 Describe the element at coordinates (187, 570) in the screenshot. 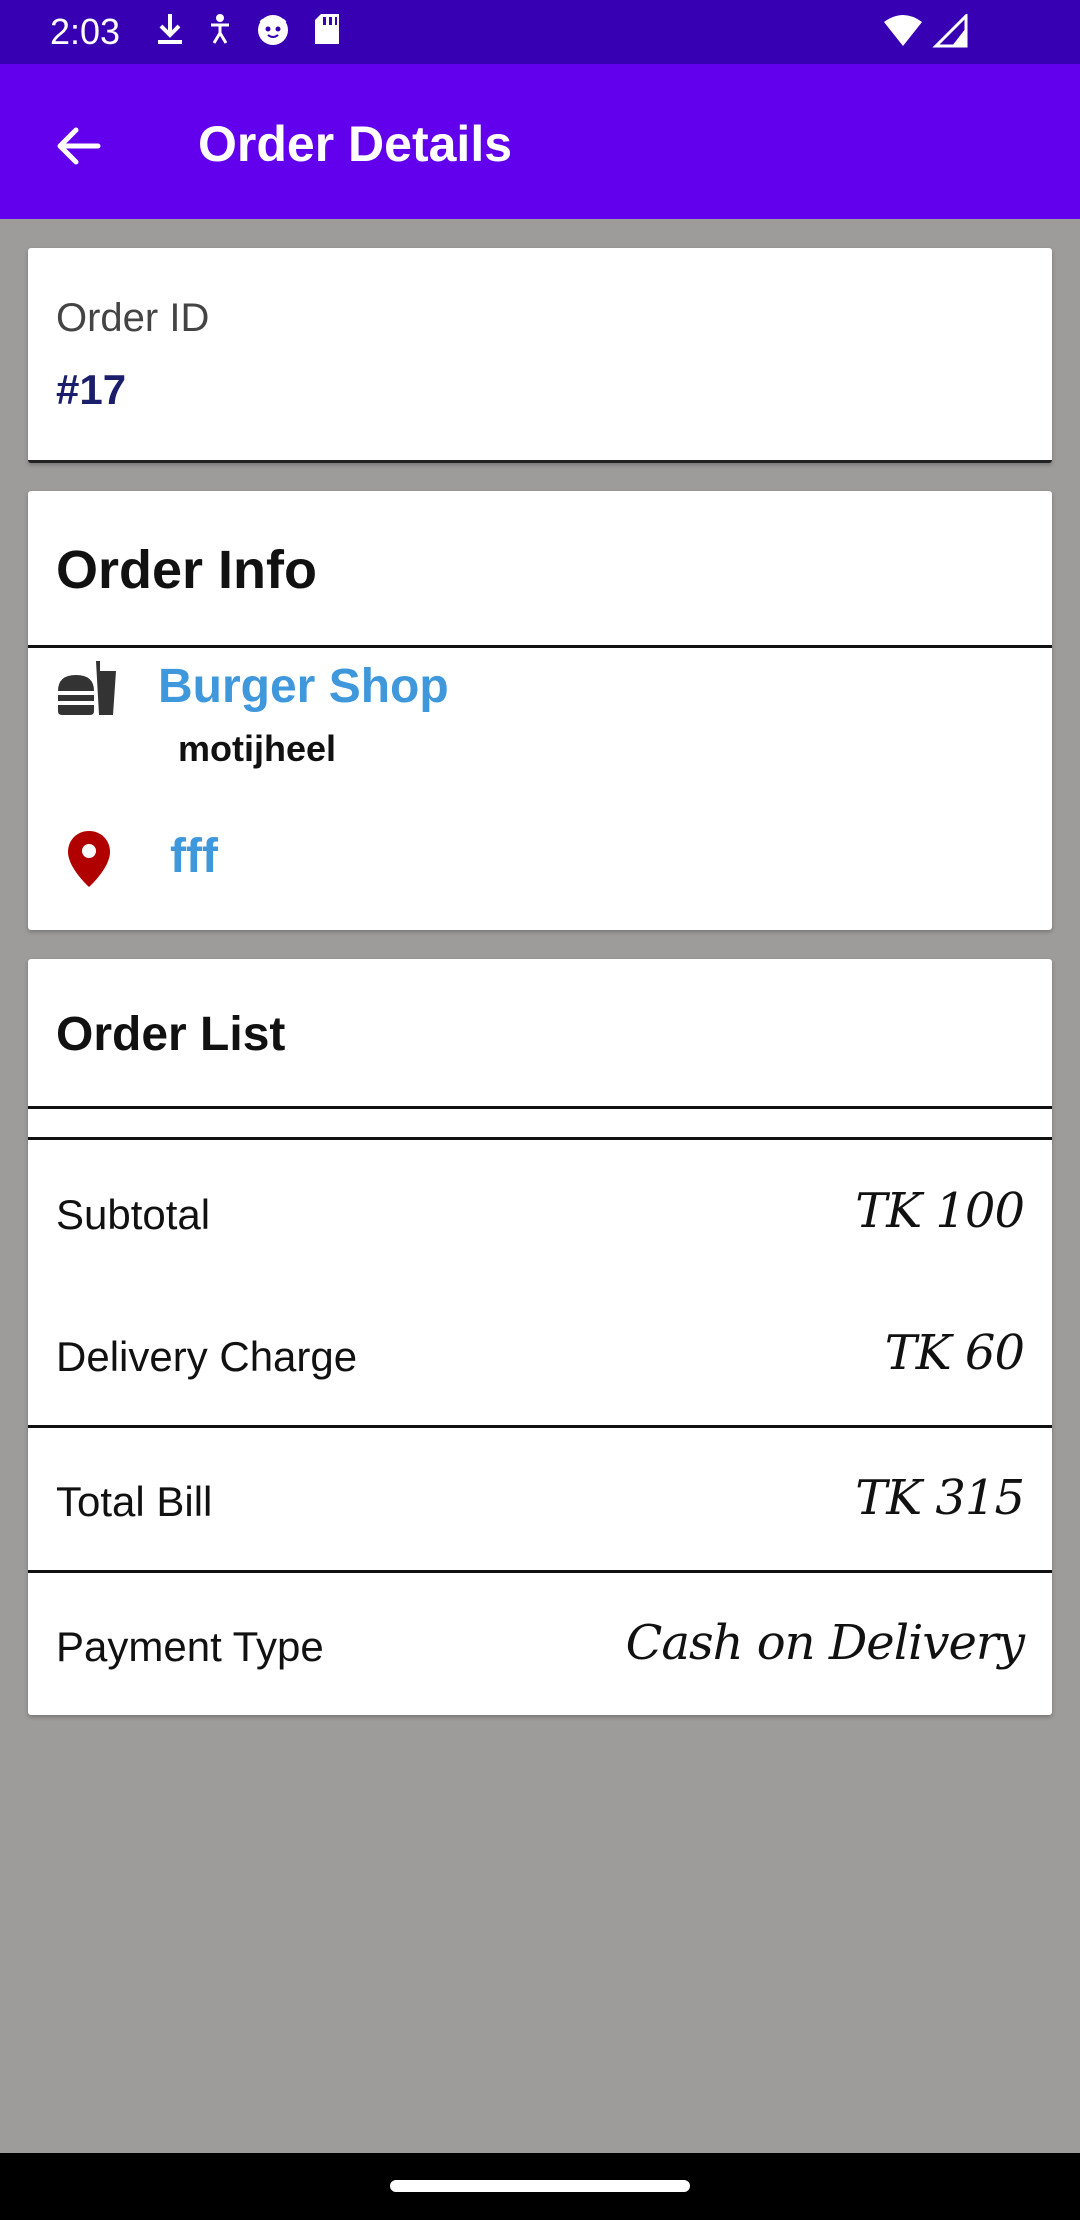

I see `order-info-heading: Order Info` at that location.